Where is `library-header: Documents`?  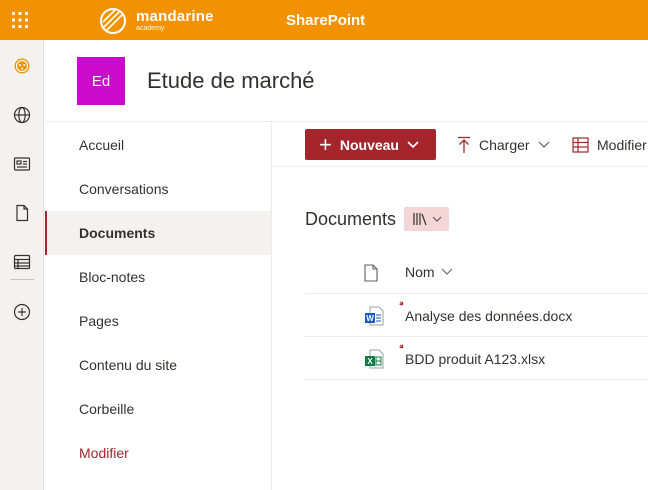 library-header: Documents is located at coordinates (377, 219).